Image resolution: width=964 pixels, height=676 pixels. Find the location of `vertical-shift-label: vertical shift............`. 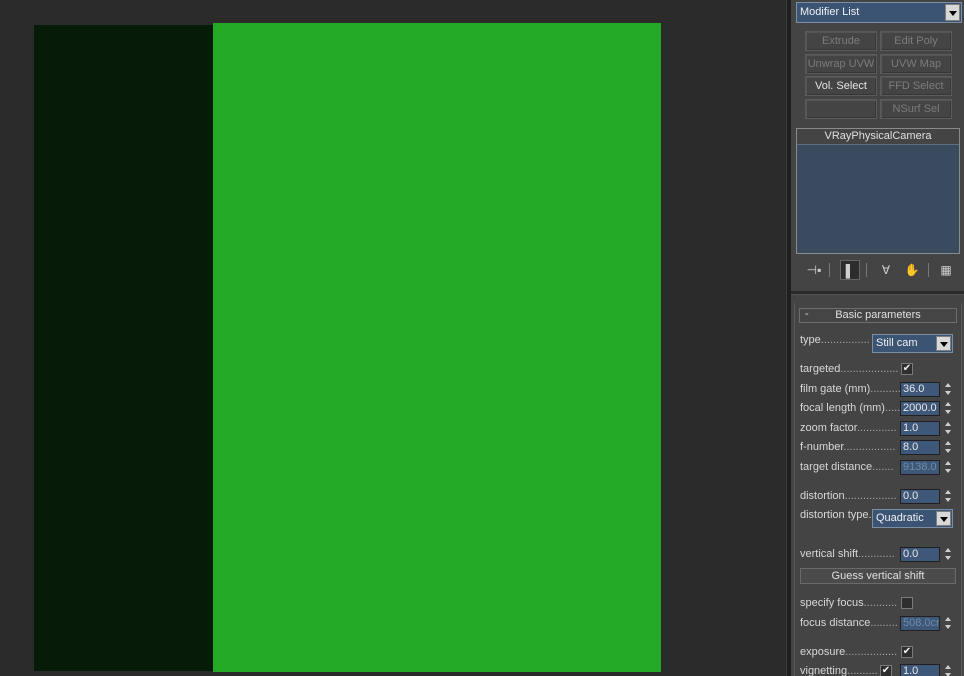

vertical-shift-label: vertical shift............ is located at coordinates (847, 554).